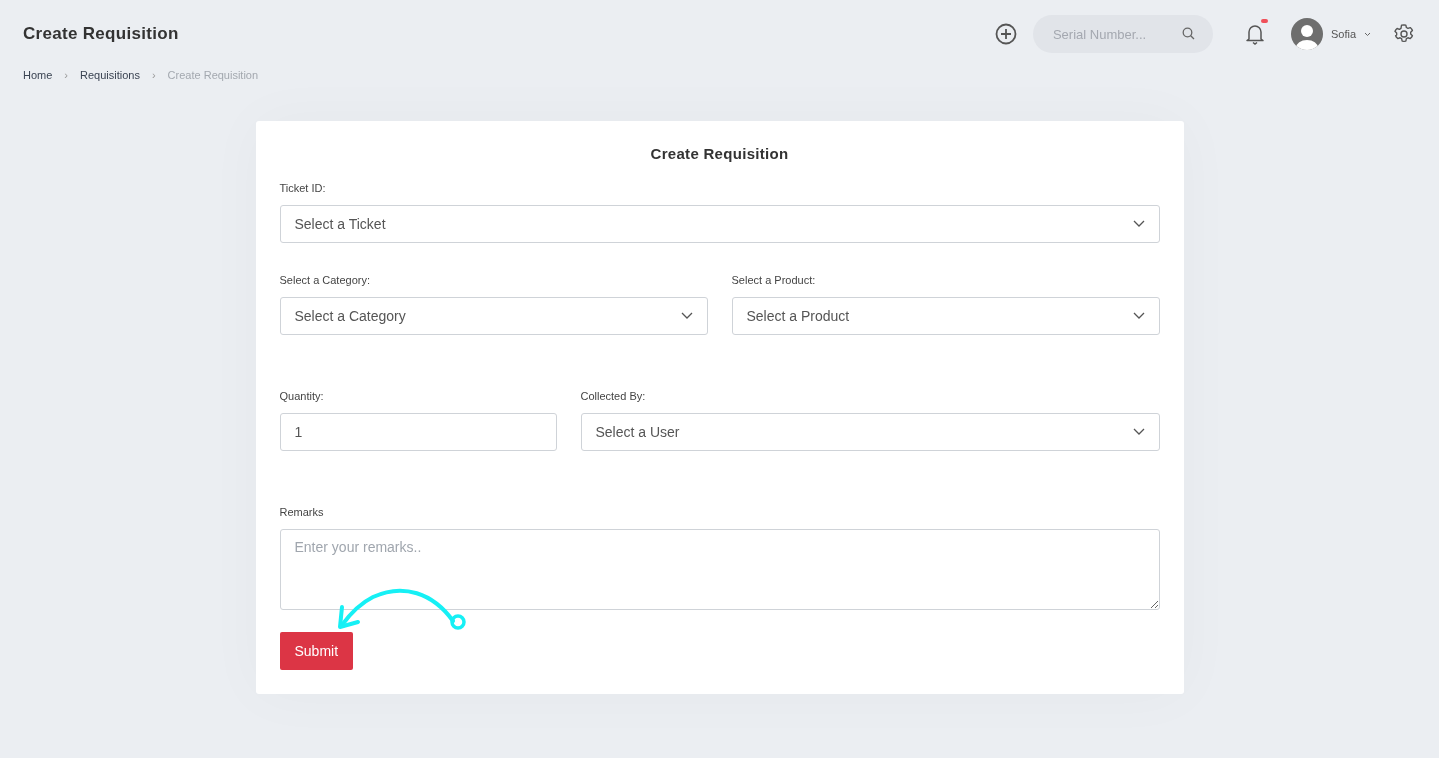 Image resolution: width=1439 pixels, height=758 pixels. Describe the element at coordinates (719, 569) in the screenshot. I see `remarks-field: Enter your remarks..` at that location.